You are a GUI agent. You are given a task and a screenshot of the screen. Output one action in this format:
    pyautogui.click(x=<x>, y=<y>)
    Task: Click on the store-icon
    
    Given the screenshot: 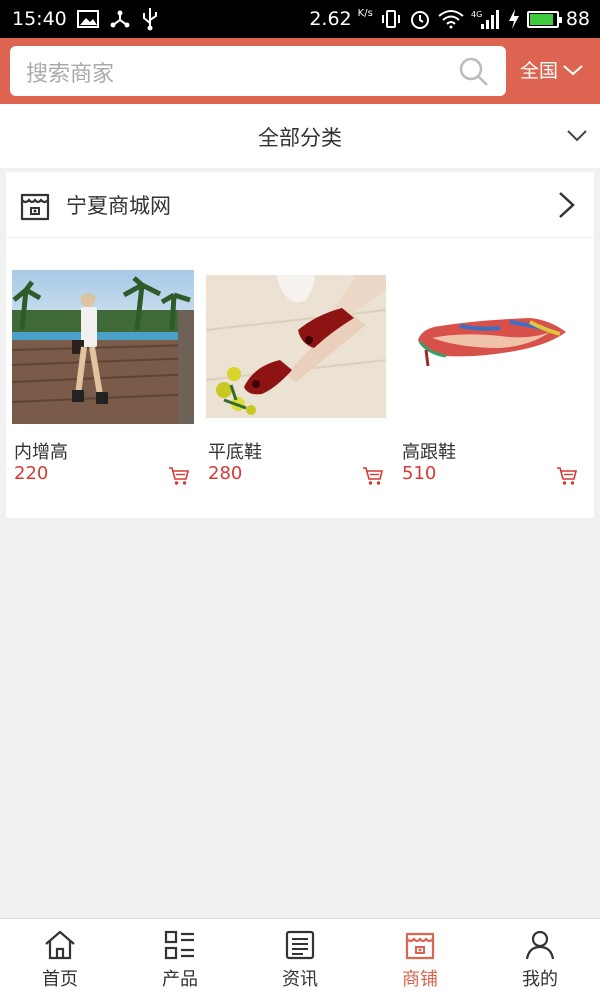 What is the action you would take?
    pyautogui.click(x=35, y=207)
    